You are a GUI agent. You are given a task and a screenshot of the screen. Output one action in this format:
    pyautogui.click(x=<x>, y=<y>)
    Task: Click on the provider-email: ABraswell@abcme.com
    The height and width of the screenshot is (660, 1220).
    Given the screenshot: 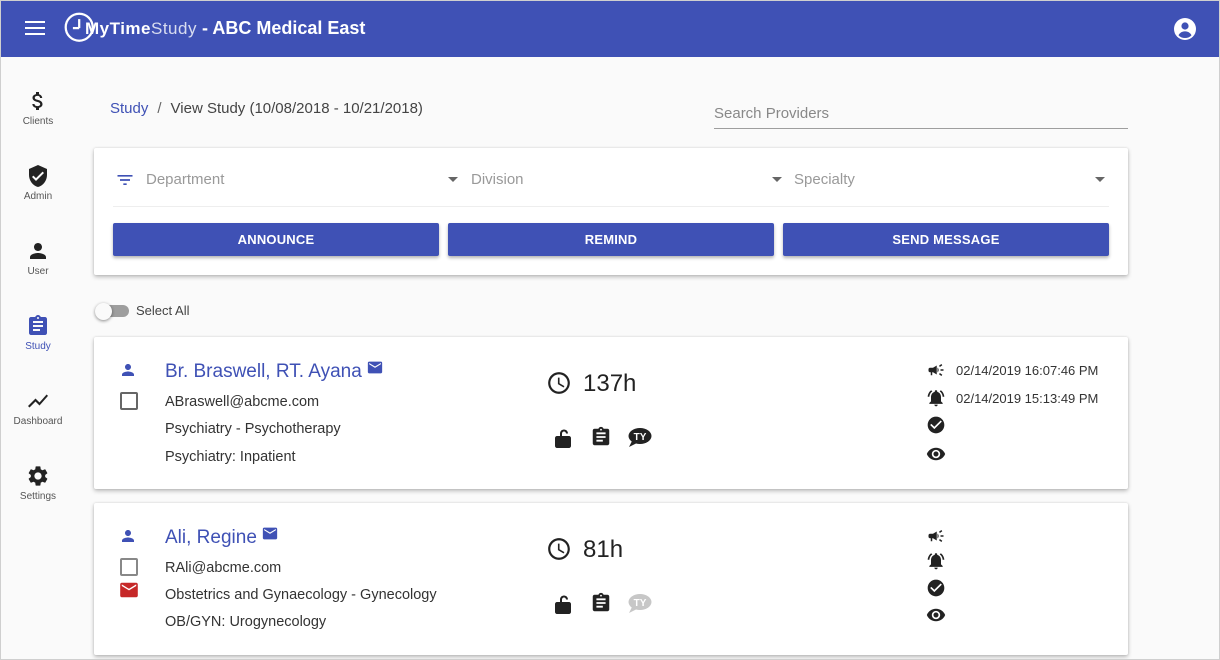 What is the action you would take?
    pyautogui.click(x=242, y=402)
    